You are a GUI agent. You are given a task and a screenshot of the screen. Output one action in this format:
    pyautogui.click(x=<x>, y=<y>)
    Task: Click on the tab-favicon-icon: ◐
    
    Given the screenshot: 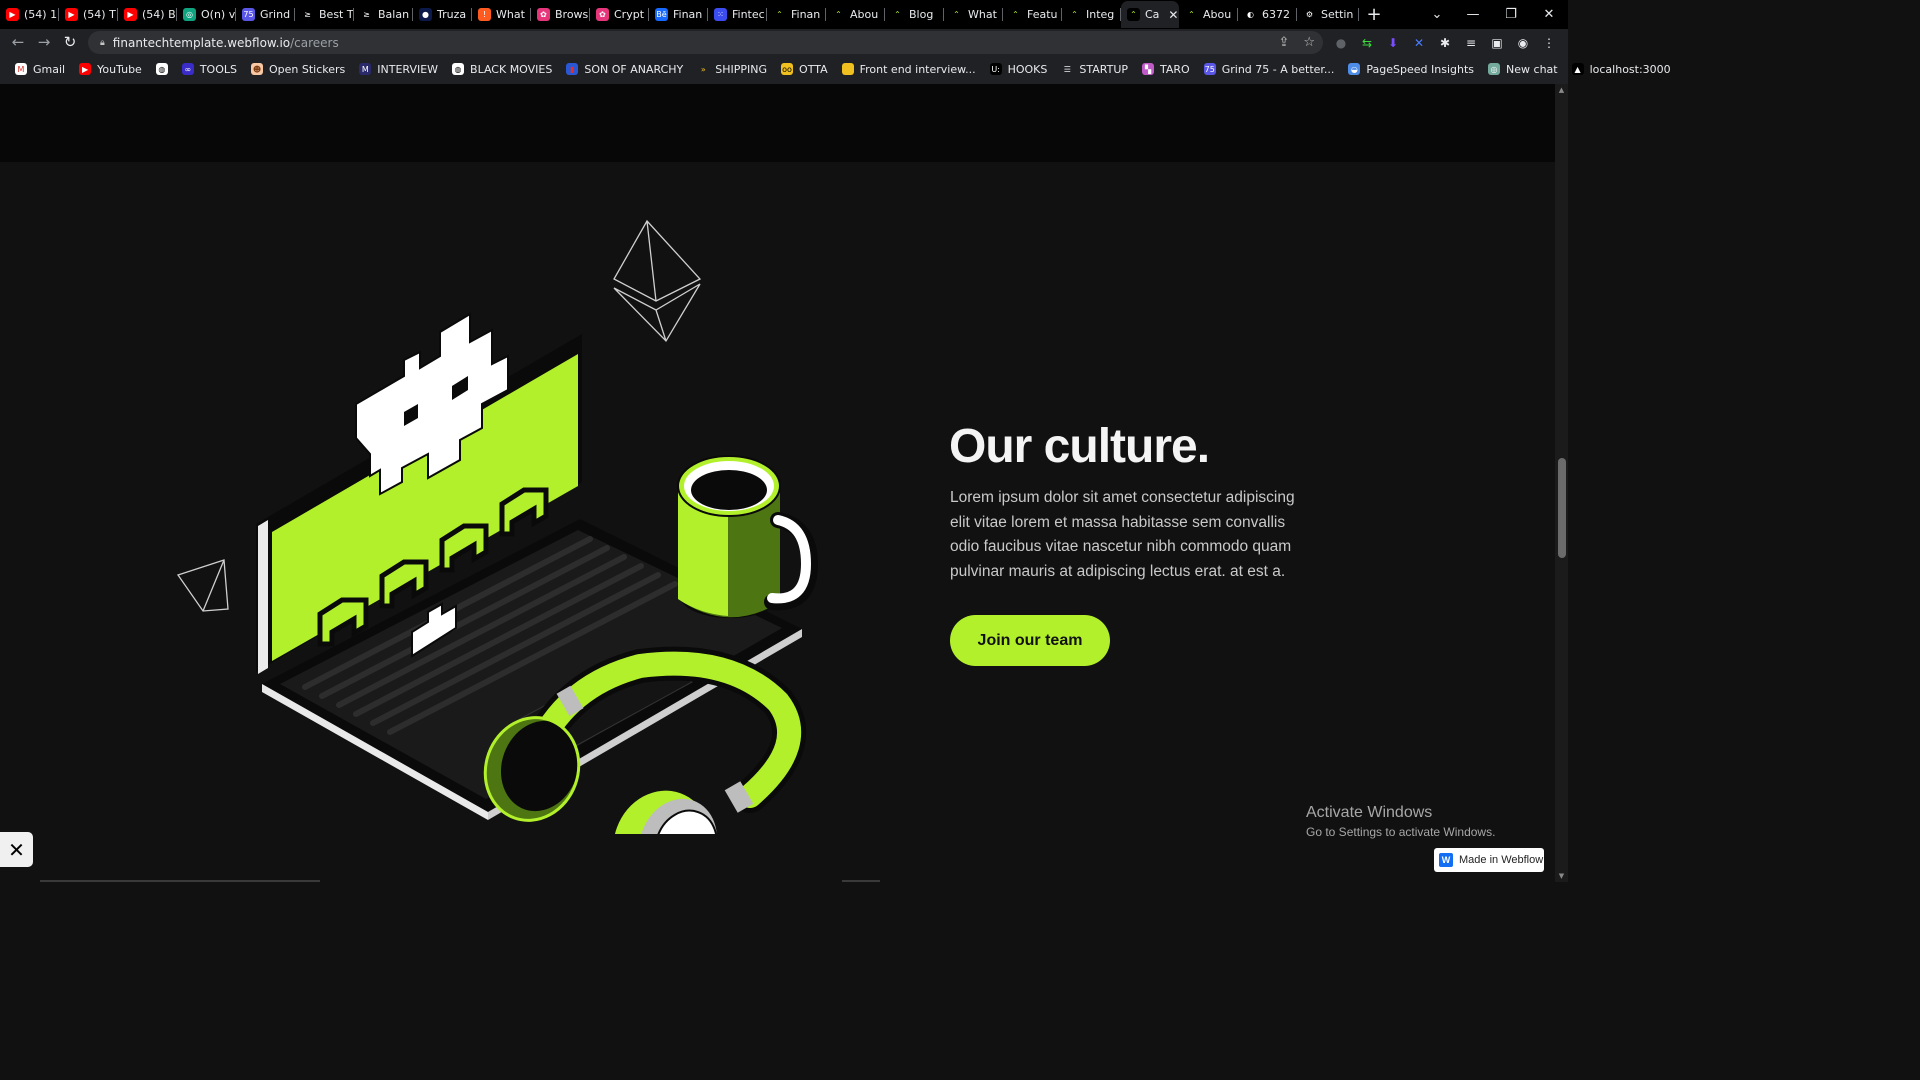 What is the action you would take?
    pyautogui.click(x=1250, y=14)
    